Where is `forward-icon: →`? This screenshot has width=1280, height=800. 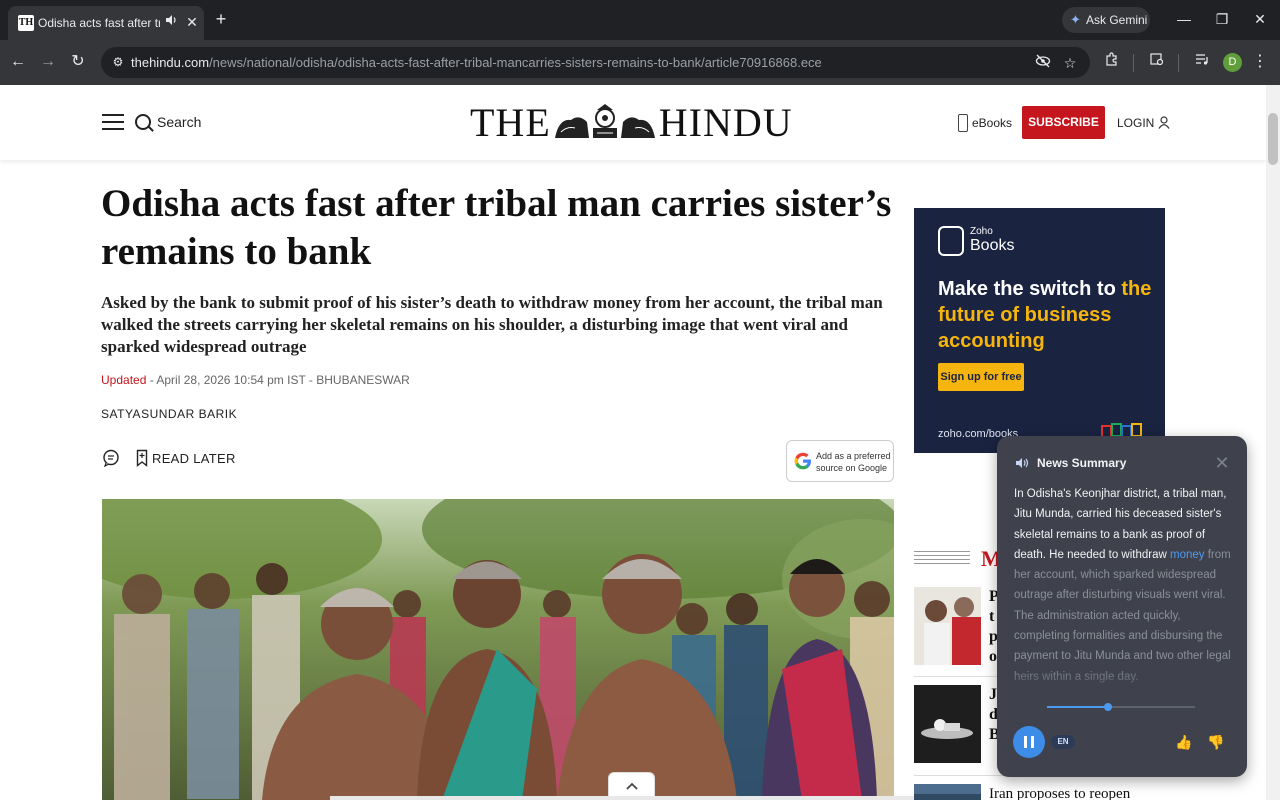
forward-icon: → is located at coordinates (48, 62).